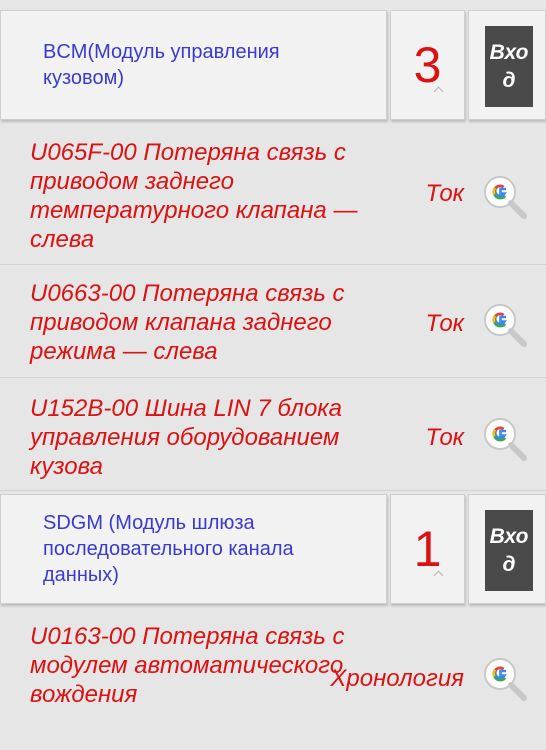 Image resolution: width=546 pixels, height=750 pixels. What do you see at coordinates (161, 65) in the screenshot?
I see `module-name-label: BCM(Модуль управления кузовом)` at bounding box center [161, 65].